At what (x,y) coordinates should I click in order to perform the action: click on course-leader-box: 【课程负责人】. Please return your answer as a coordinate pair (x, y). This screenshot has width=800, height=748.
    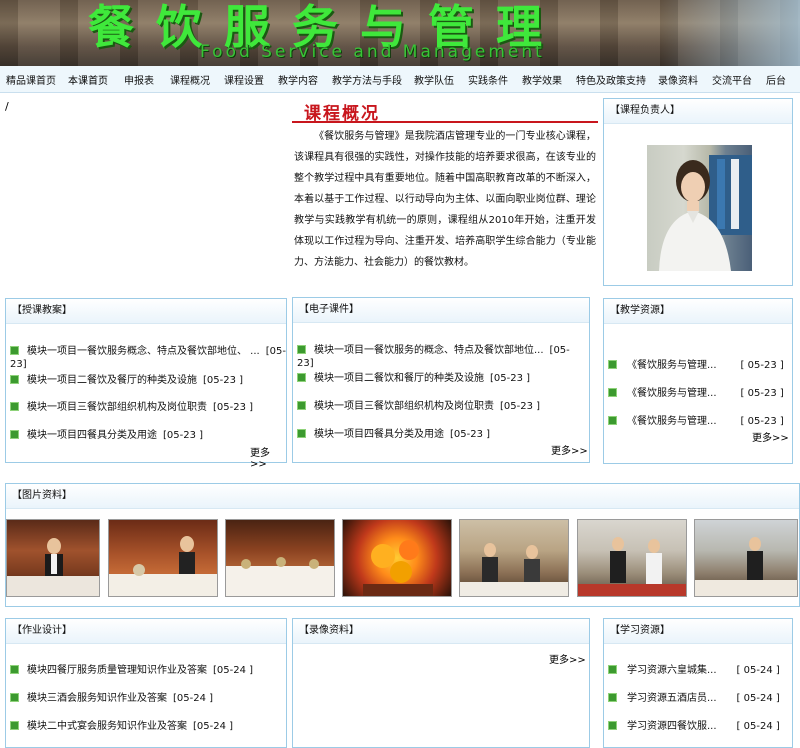
    Looking at the image, I should click on (698, 192).